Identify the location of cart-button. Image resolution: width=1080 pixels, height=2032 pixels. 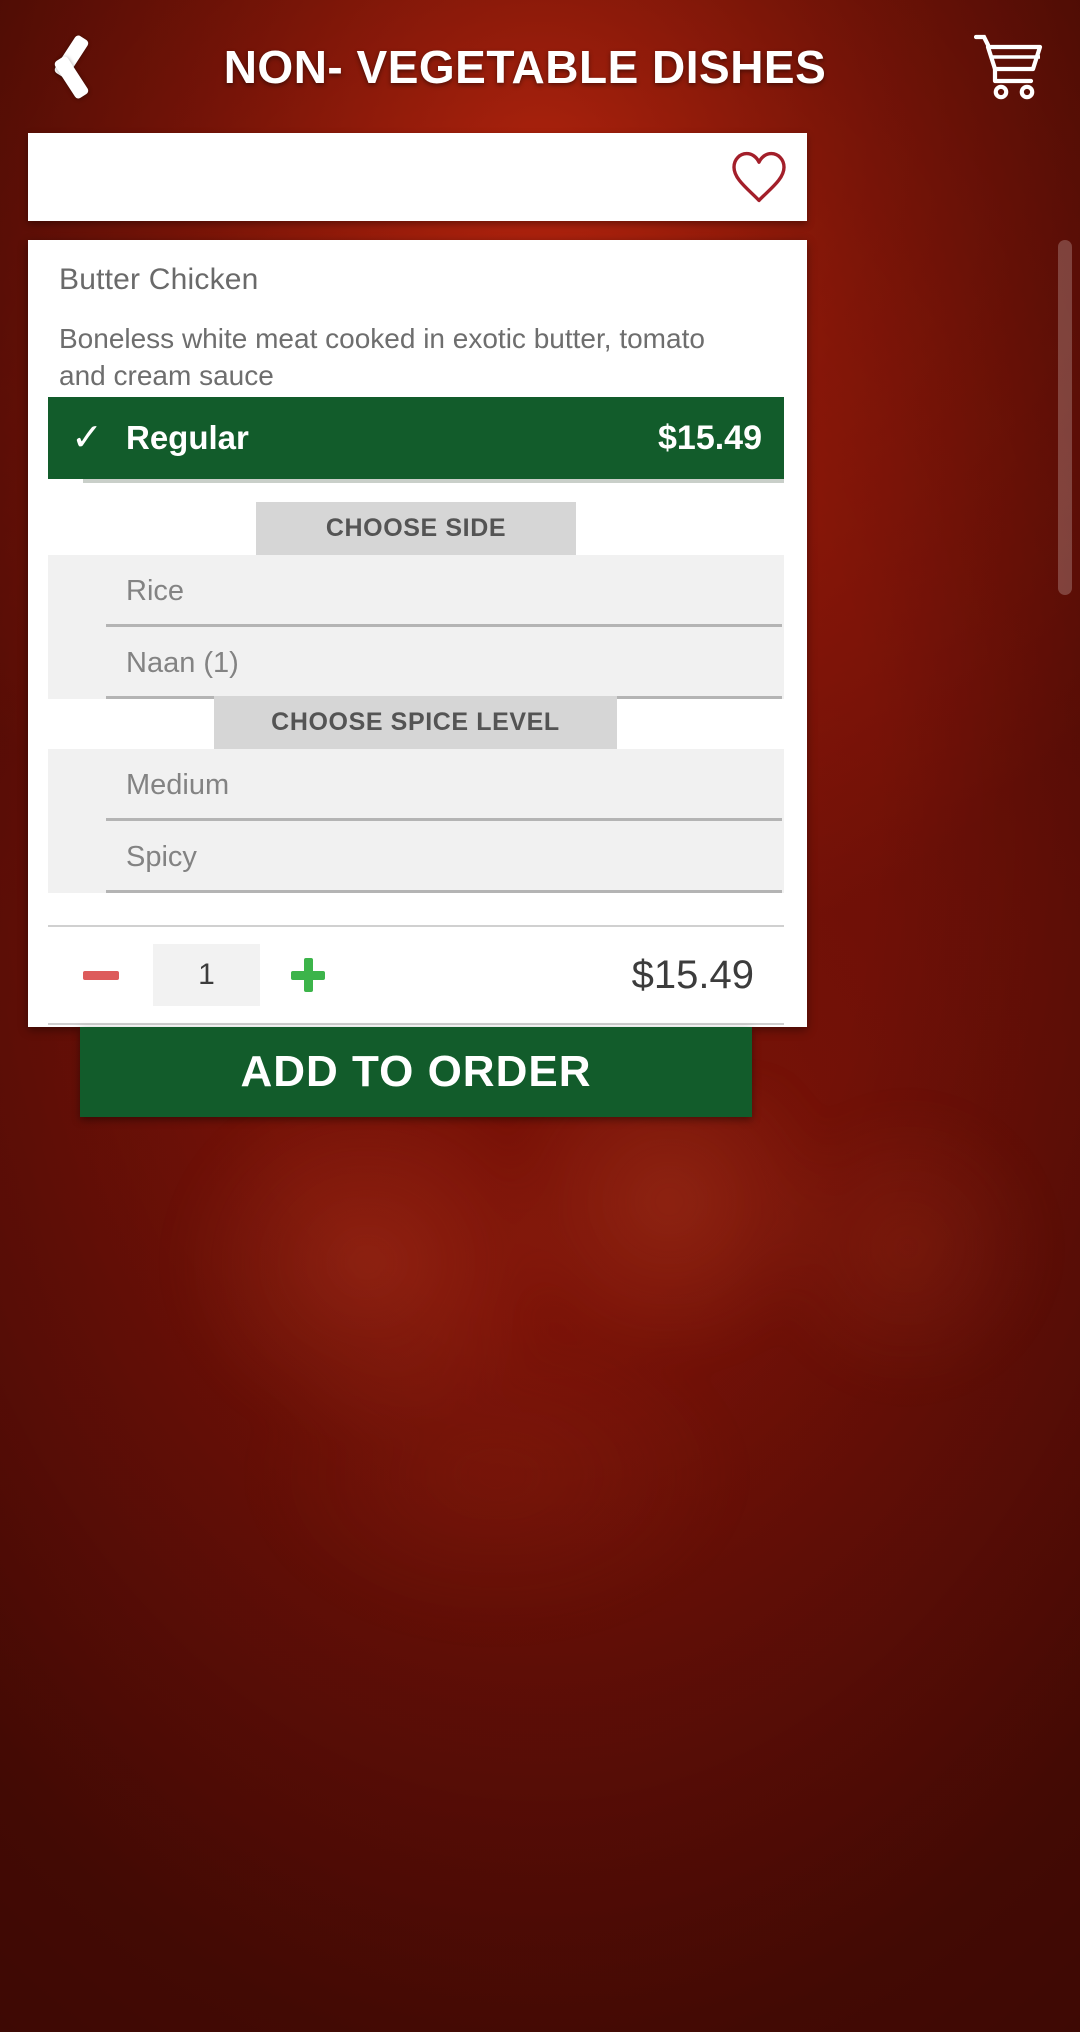
(1010, 66).